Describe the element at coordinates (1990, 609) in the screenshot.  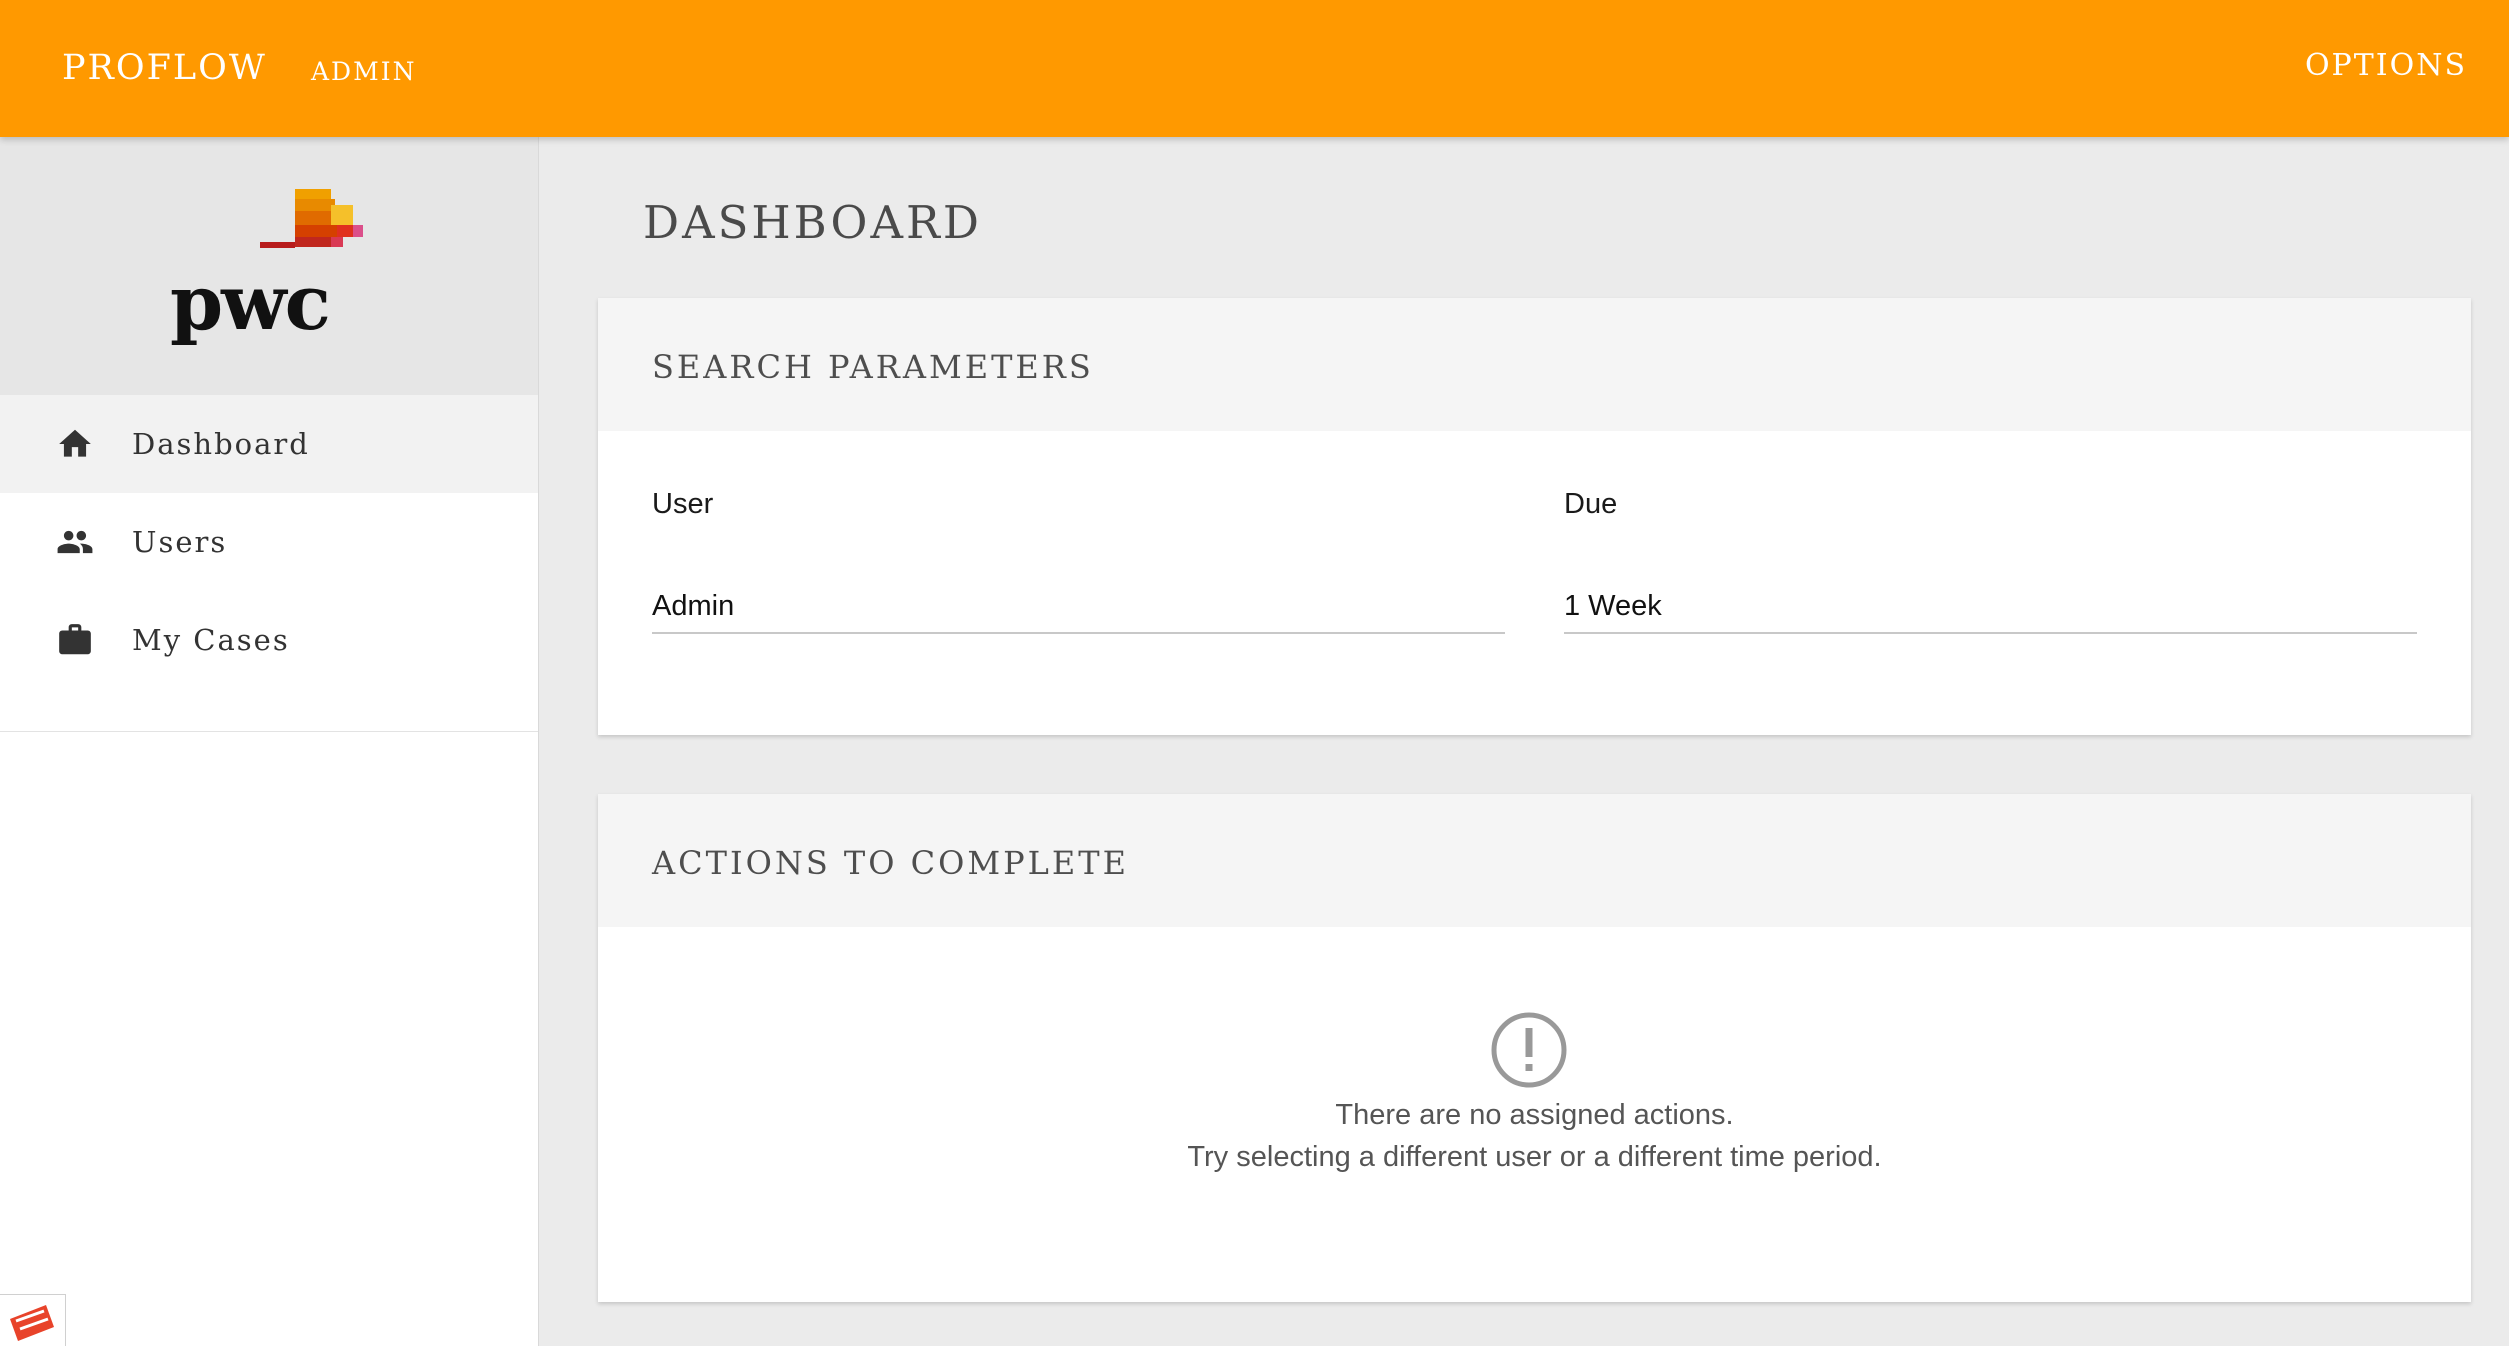
I see `due-select: 1 Week` at that location.